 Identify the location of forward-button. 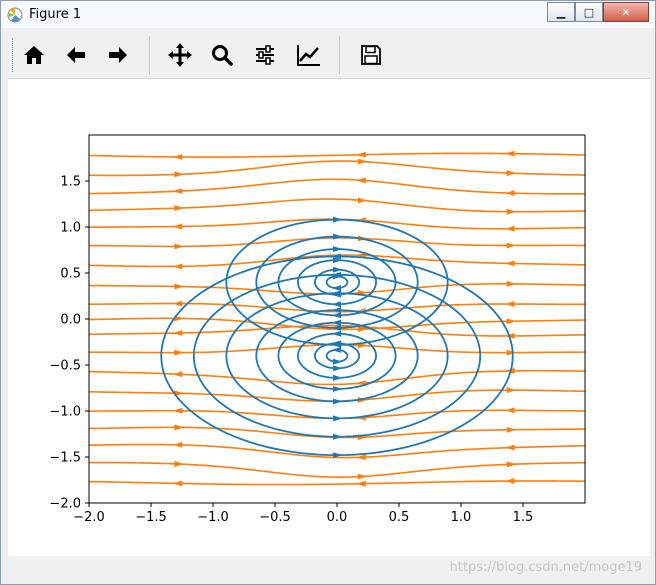
(118, 55).